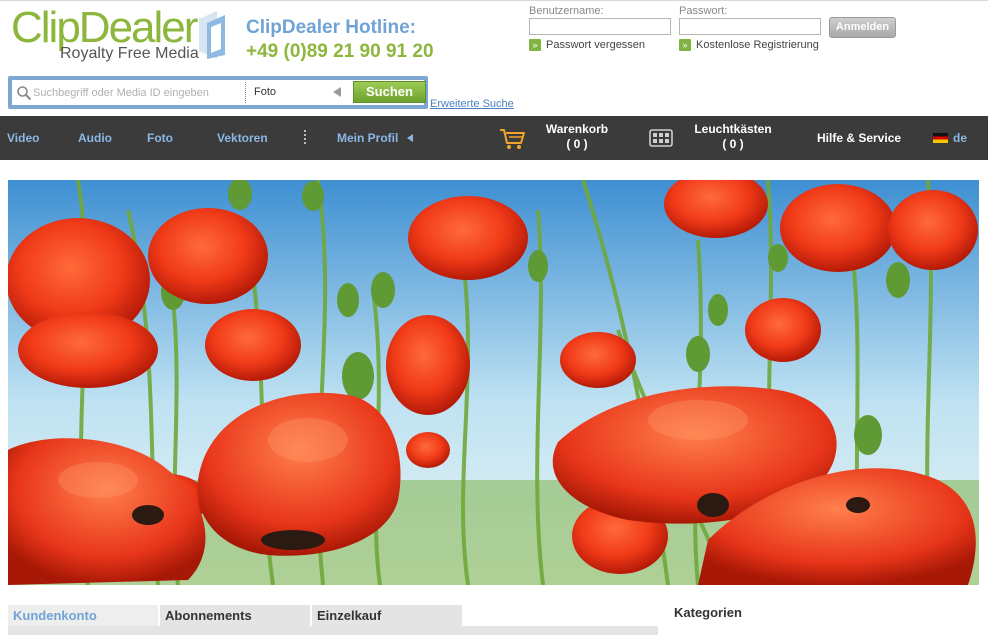 The width and height of the screenshot is (988, 635). What do you see at coordinates (24, 93) in the screenshot?
I see `search-icon` at bounding box center [24, 93].